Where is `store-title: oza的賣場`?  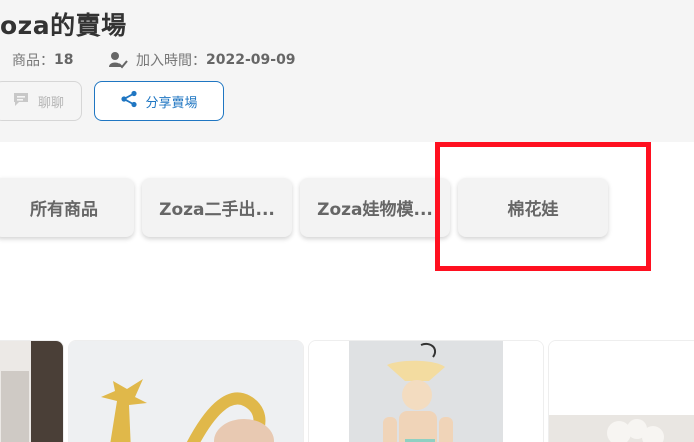
store-title: oza的賣場 is located at coordinates (63, 25).